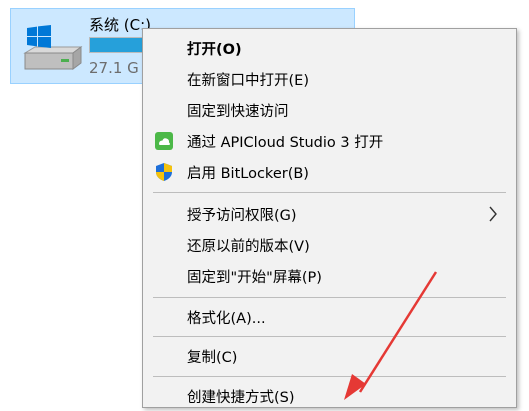 The height and width of the screenshot is (411, 529). What do you see at coordinates (212, 357) in the screenshot?
I see `menu-item-label: 复制(C)` at bounding box center [212, 357].